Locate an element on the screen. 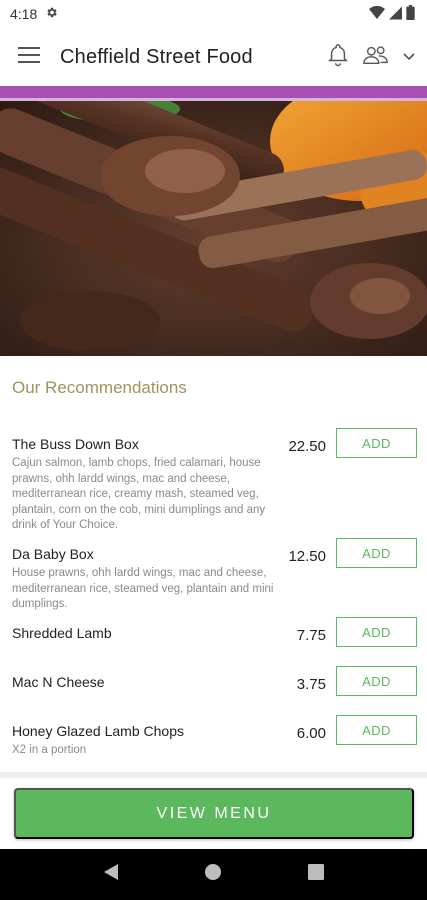 Image resolution: width=427 pixels, height=900 pixels. item-name: Da Baby Box is located at coordinates (53, 554).